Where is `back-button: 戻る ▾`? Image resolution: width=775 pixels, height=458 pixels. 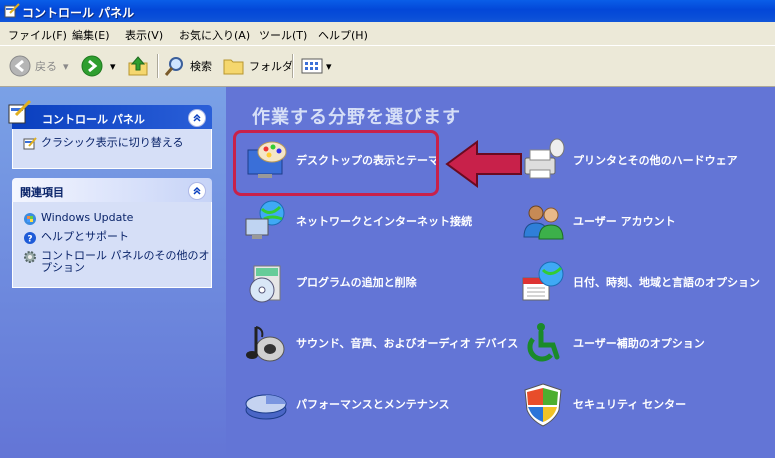
back-button: 戻る ▾ is located at coordinates (38, 66).